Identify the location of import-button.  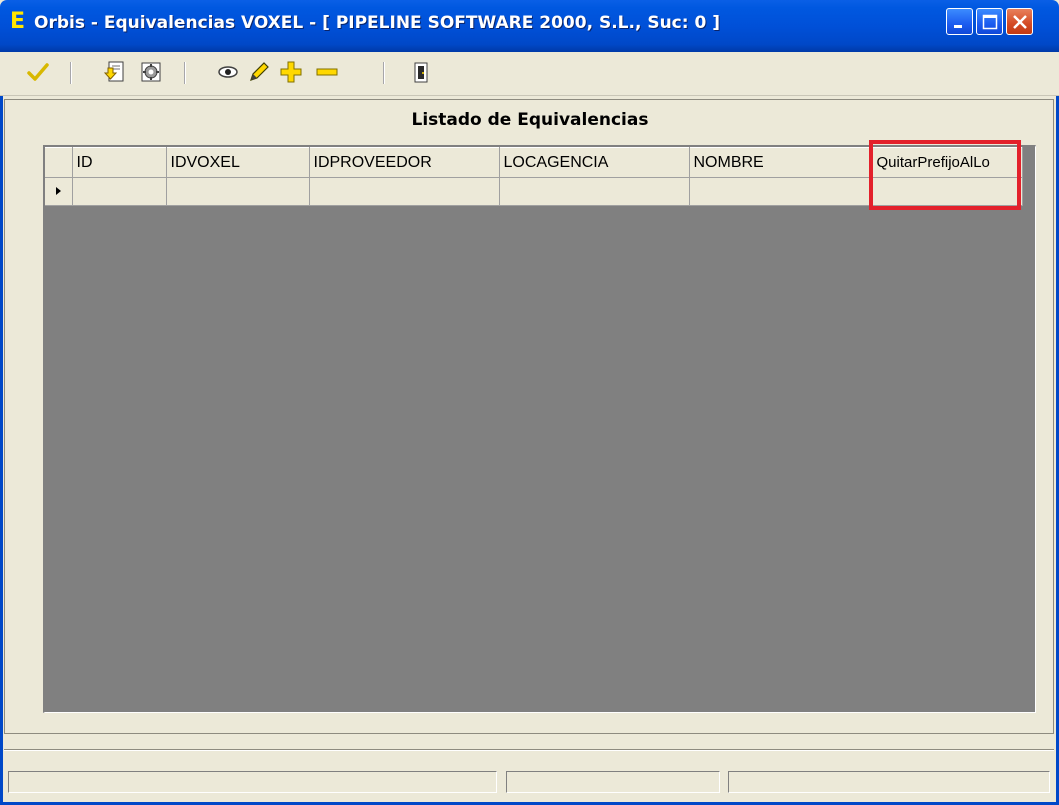
(116, 72).